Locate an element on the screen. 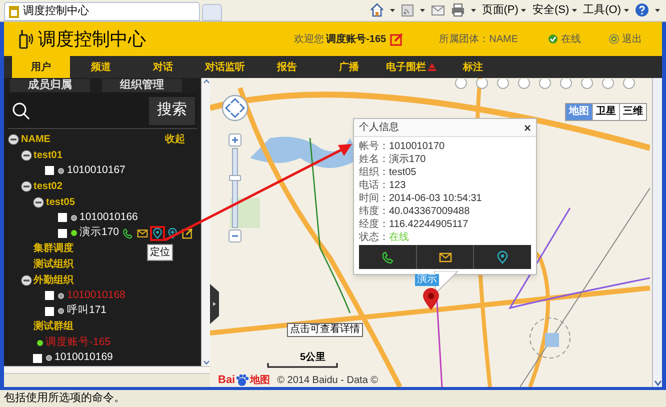  info-row-text: 组织：test05 is located at coordinates (388, 172).